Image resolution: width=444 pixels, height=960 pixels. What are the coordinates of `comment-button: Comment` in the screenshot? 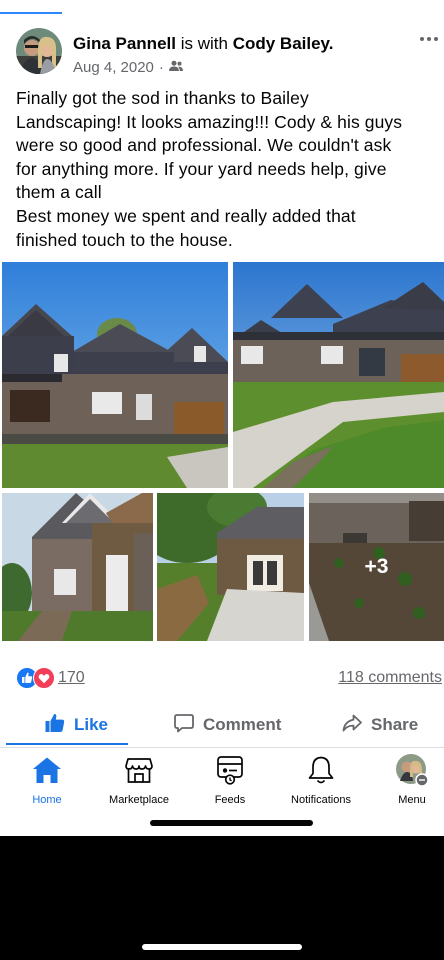 It's located at (227, 725).